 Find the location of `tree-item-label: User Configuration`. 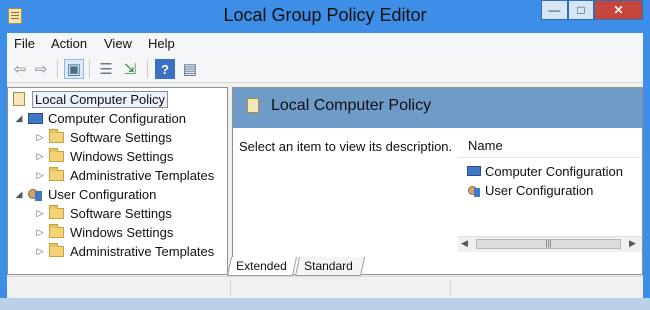

tree-item-label: User Configuration is located at coordinates (102, 194).